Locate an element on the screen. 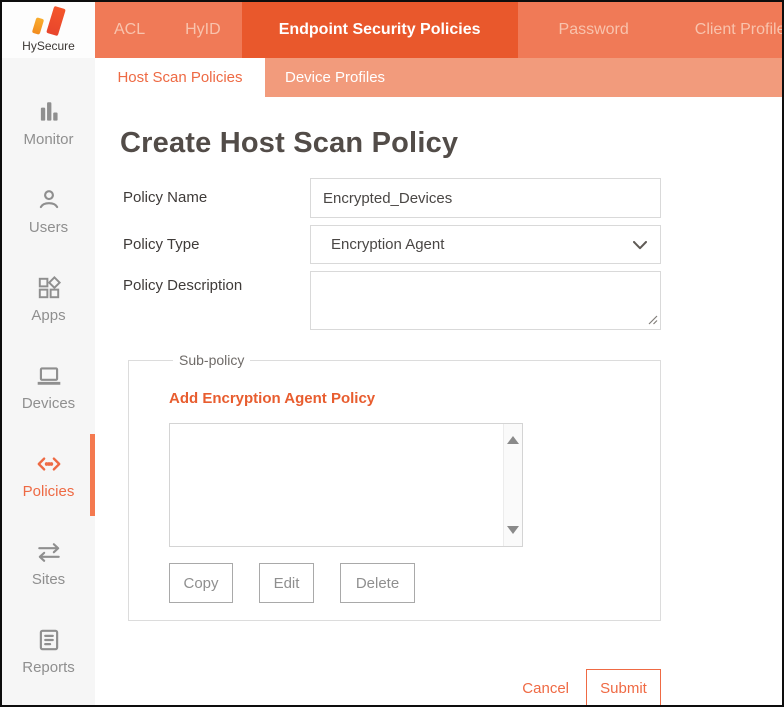 Image resolution: width=784 pixels, height=707 pixels. policy-description-row: Policy Description is located at coordinates (452, 300).